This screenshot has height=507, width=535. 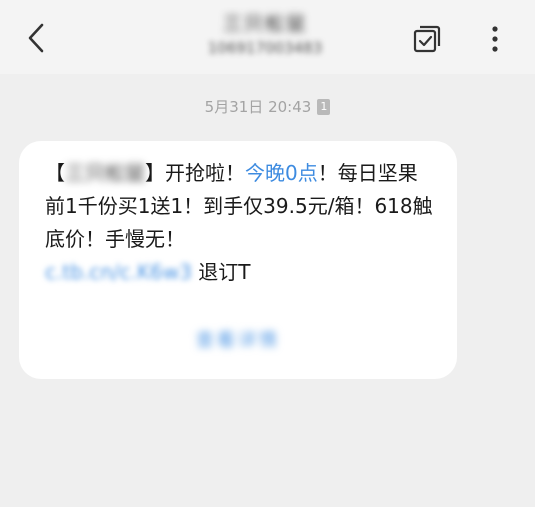 I want to click on app-header: 三只松鼠 106917003483, so click(x=267, y=37).